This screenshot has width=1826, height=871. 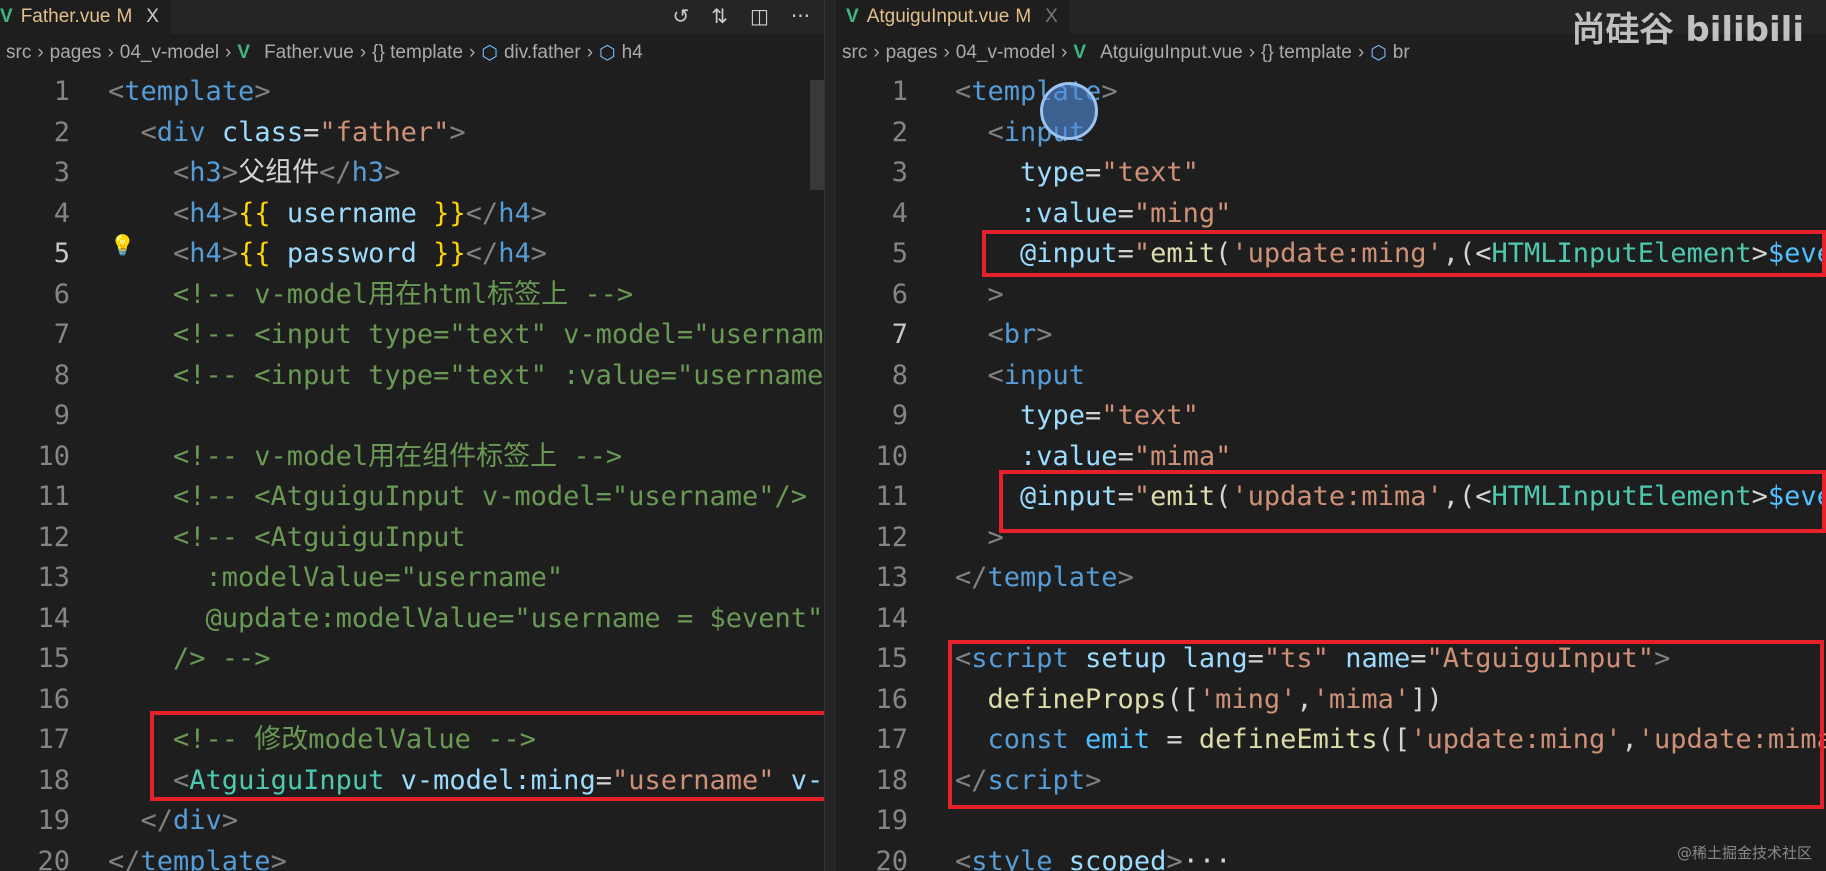 I want to click on code-line: 1 <template>, so click(x=1331, y=92).